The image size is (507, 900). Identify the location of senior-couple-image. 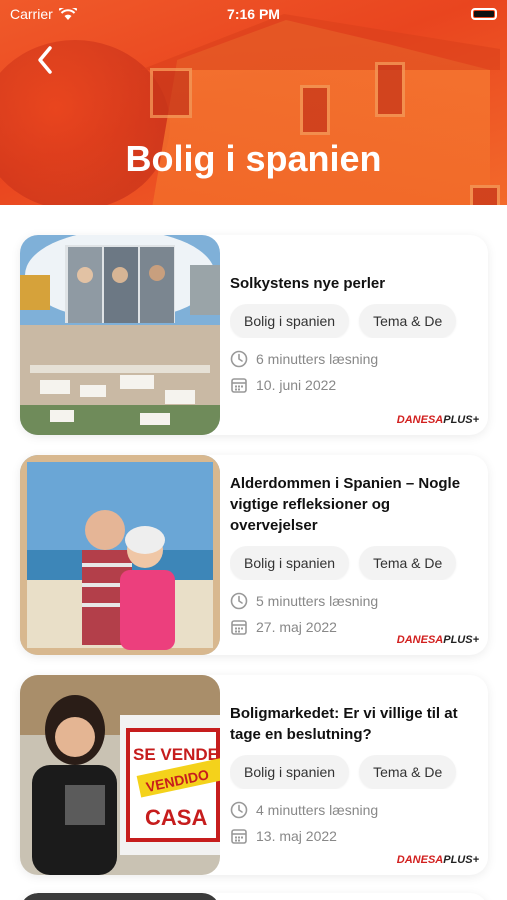
(120, 555).